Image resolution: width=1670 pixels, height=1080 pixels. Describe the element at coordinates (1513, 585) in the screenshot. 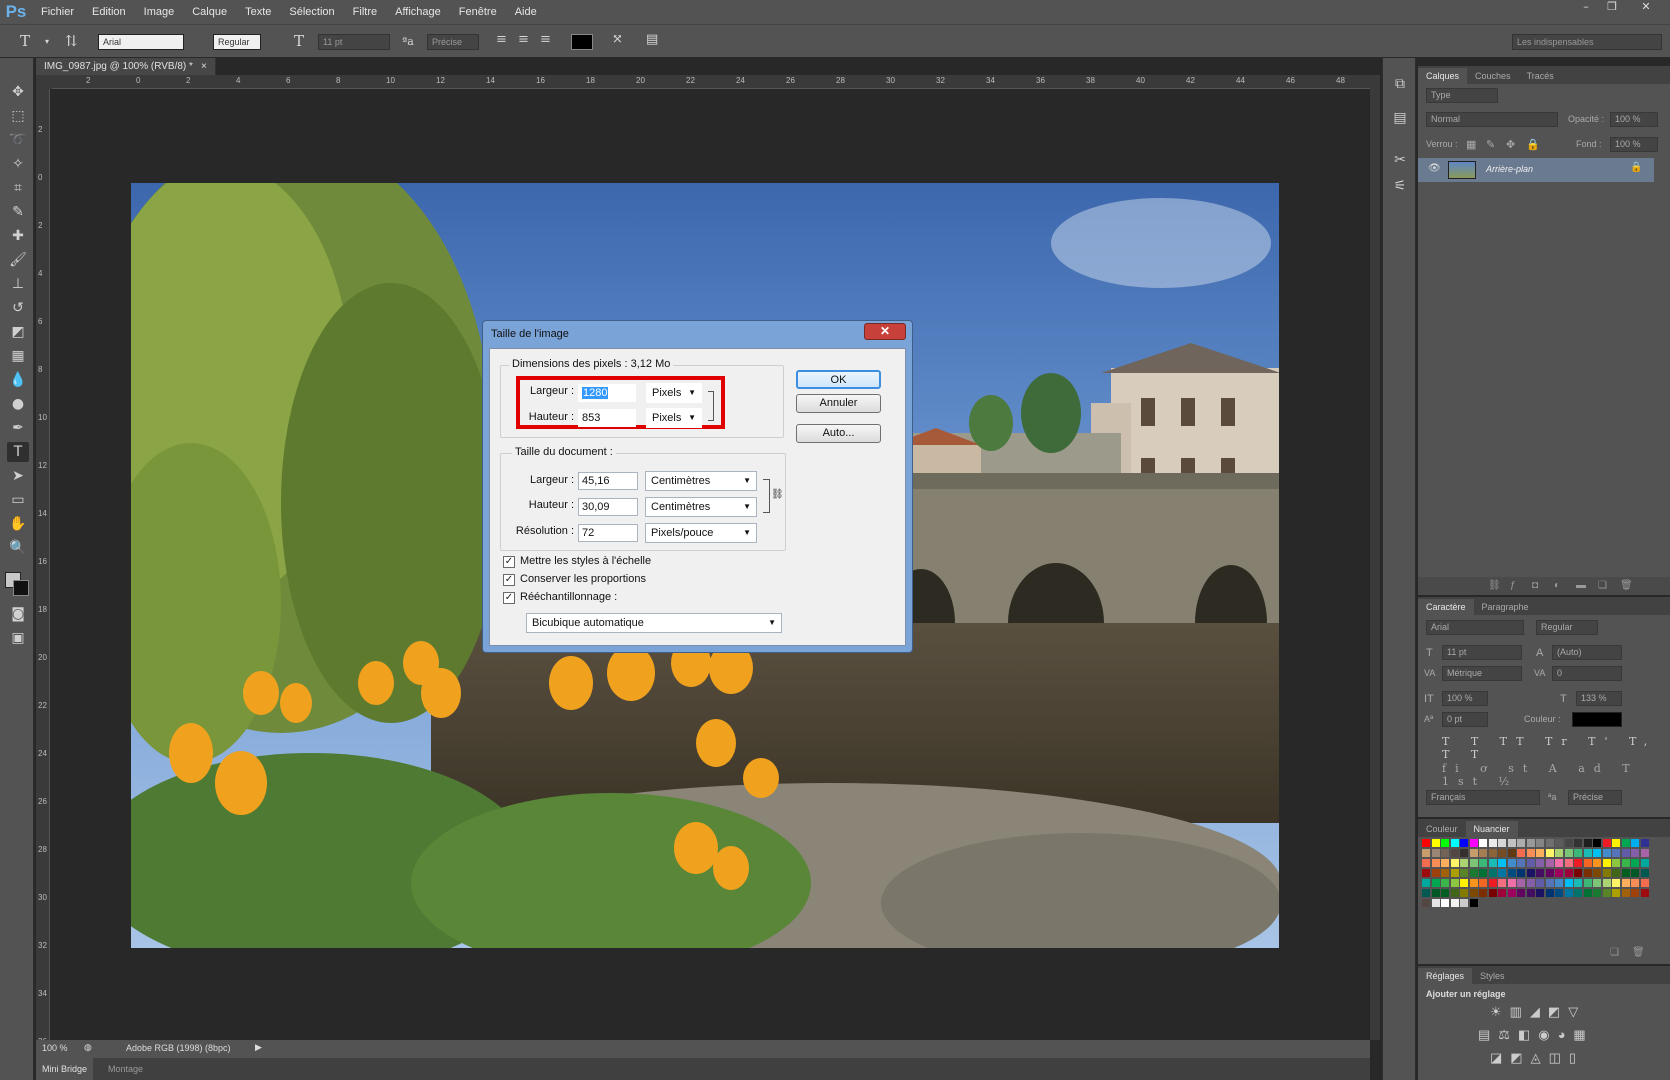

I see `fx-icon: ƒ` at that location.